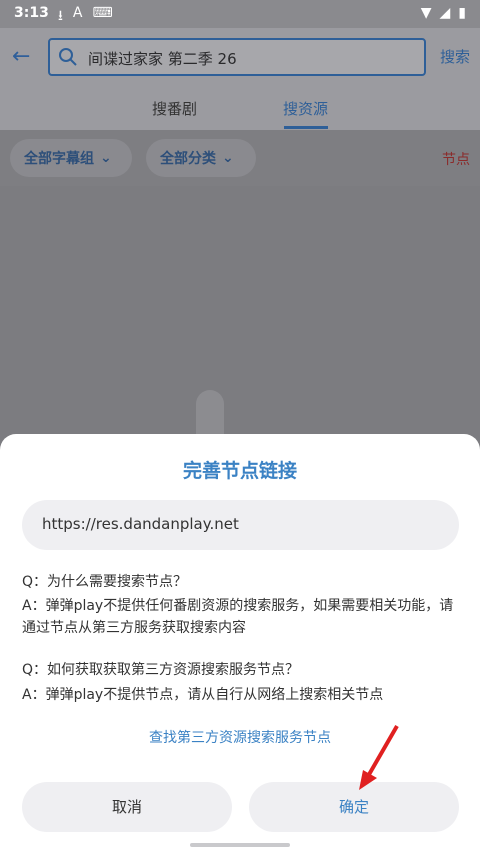  I want to click on search-input: 间谍过家家 第二季 26, so click(237, 57).